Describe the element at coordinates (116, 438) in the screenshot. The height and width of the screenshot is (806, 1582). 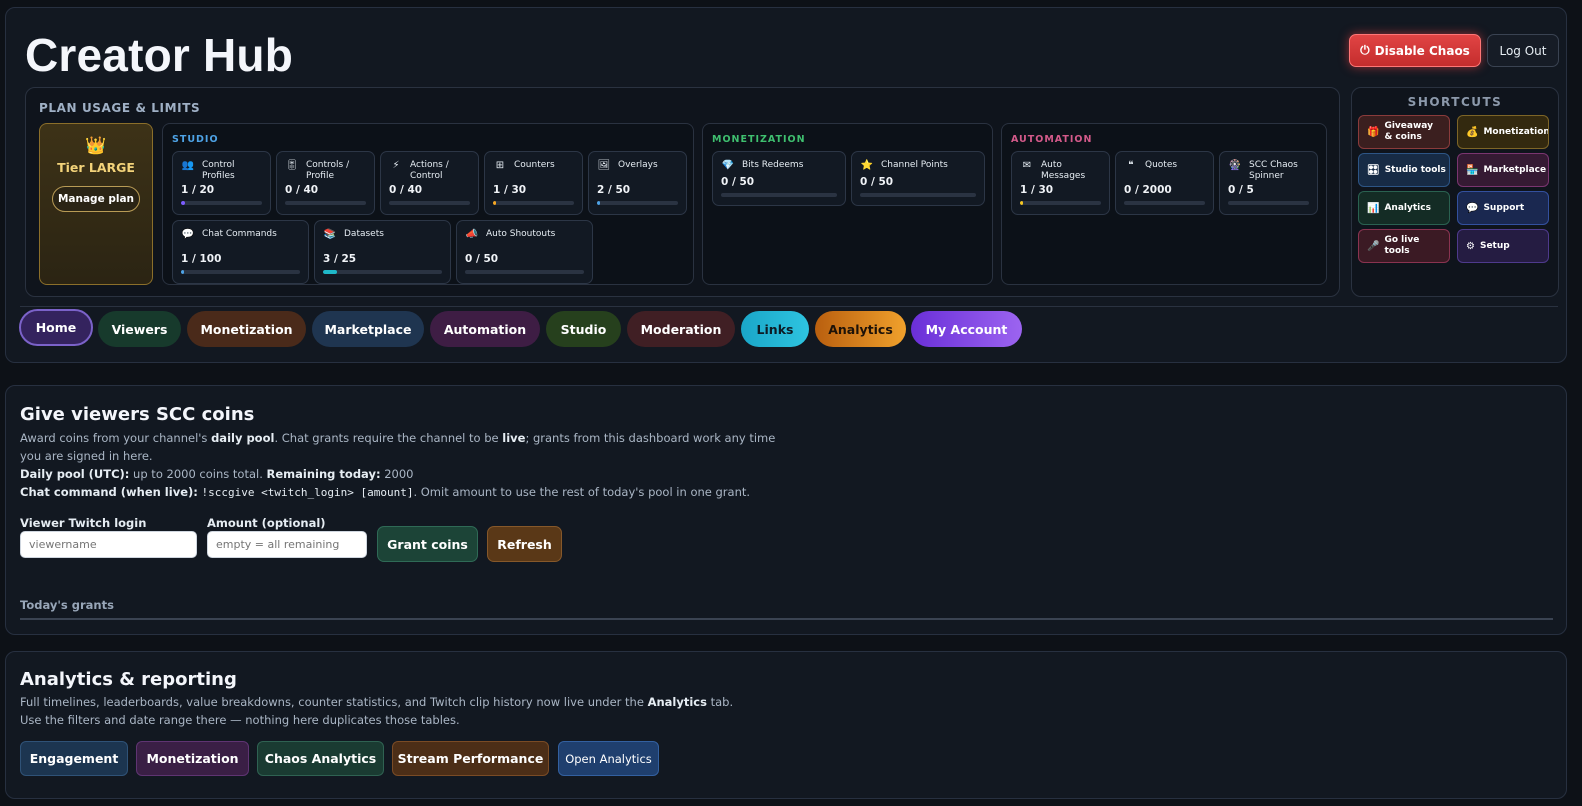
I see `desc-text: Award coins from your channel's` at that location.